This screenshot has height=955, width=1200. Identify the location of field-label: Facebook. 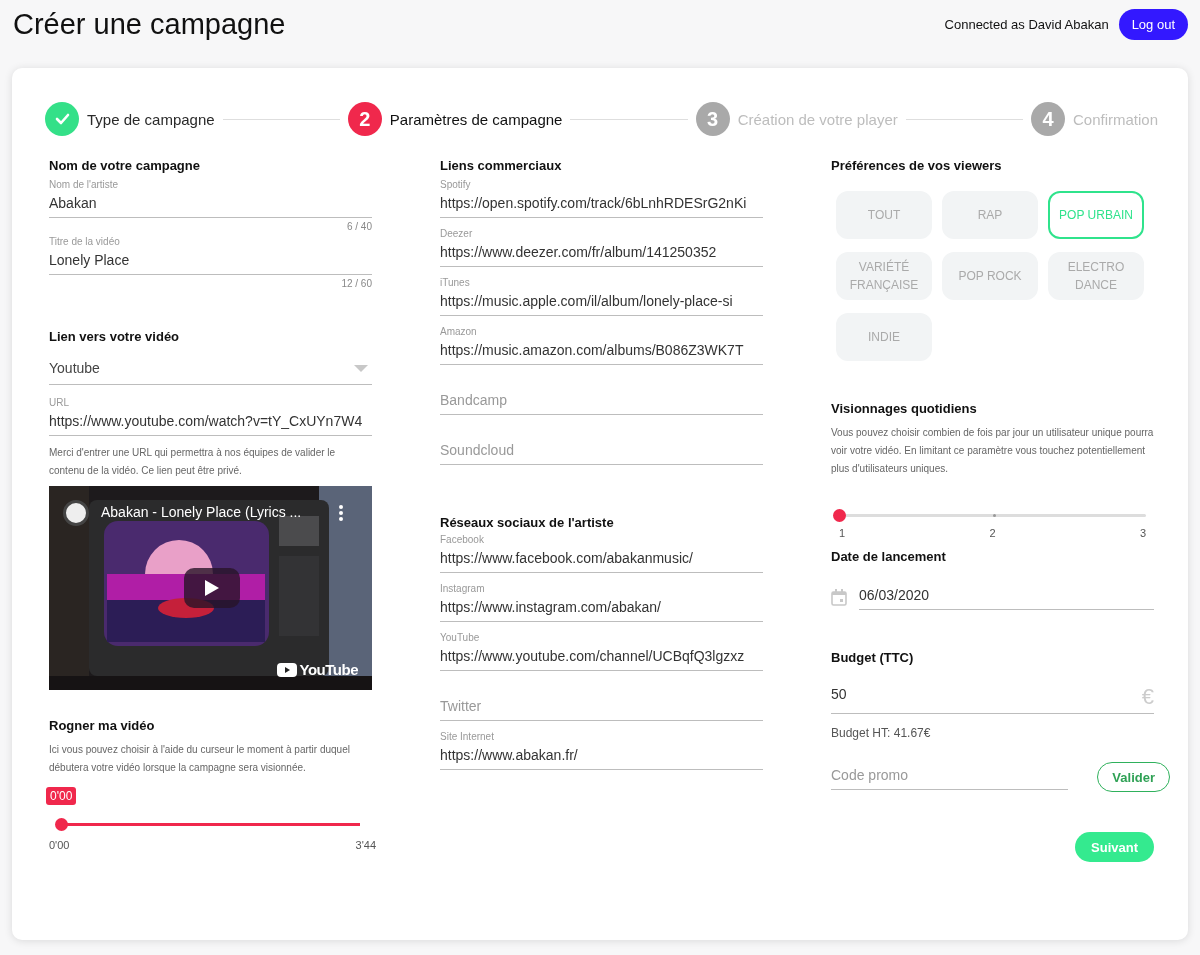
(462, 539).